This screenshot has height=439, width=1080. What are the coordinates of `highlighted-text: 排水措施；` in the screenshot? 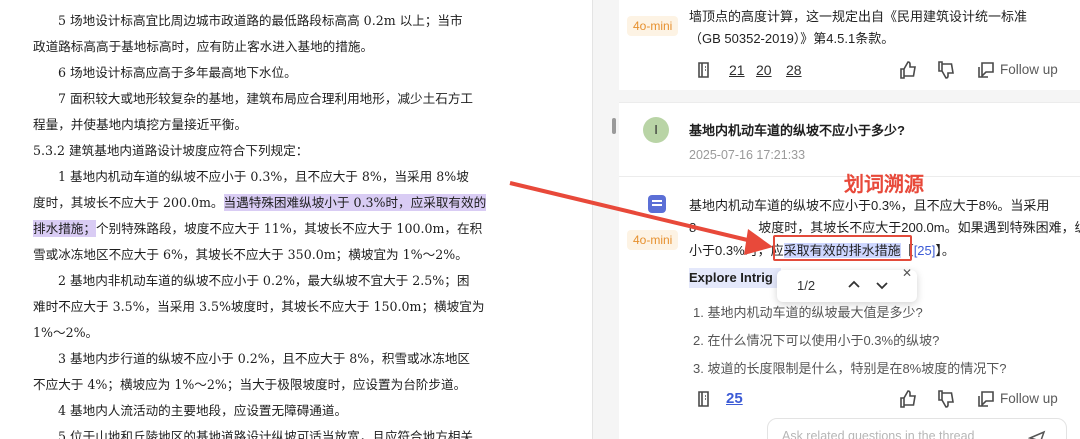 It's located at (64, 228).